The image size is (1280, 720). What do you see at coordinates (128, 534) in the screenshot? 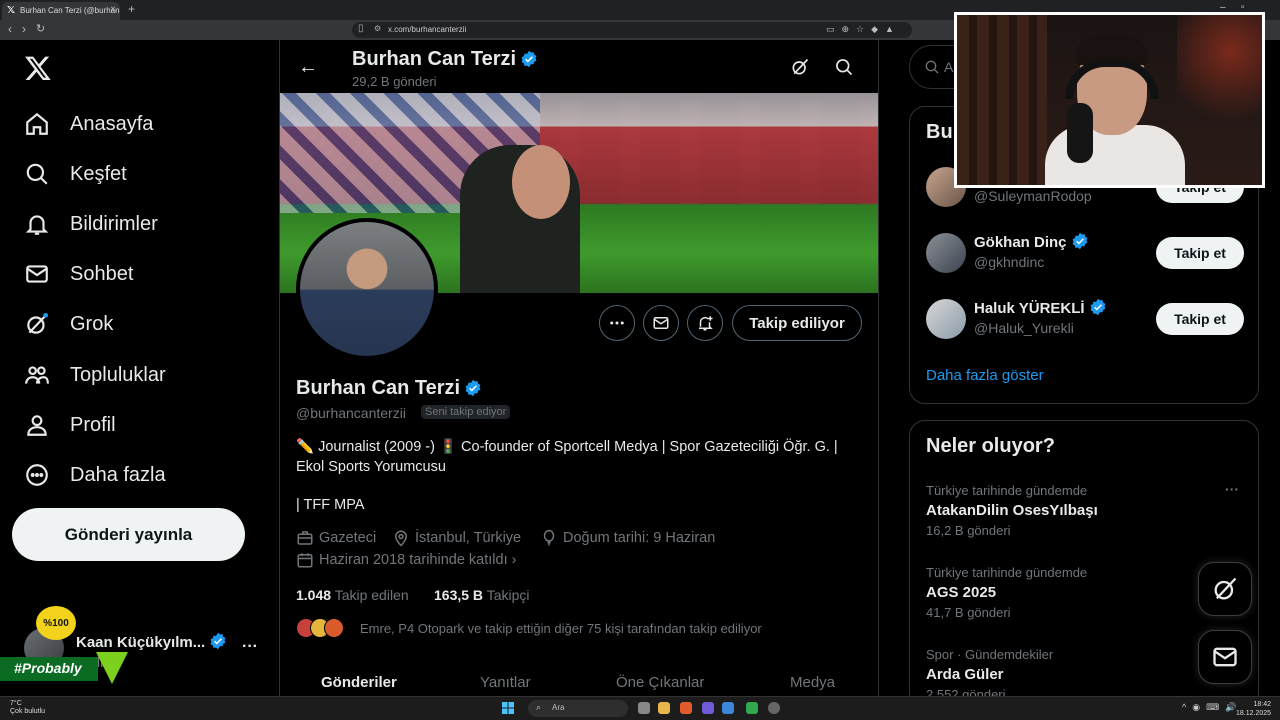
I see `post-button: Gönderi yayınla` at bounding box center [128, 534].